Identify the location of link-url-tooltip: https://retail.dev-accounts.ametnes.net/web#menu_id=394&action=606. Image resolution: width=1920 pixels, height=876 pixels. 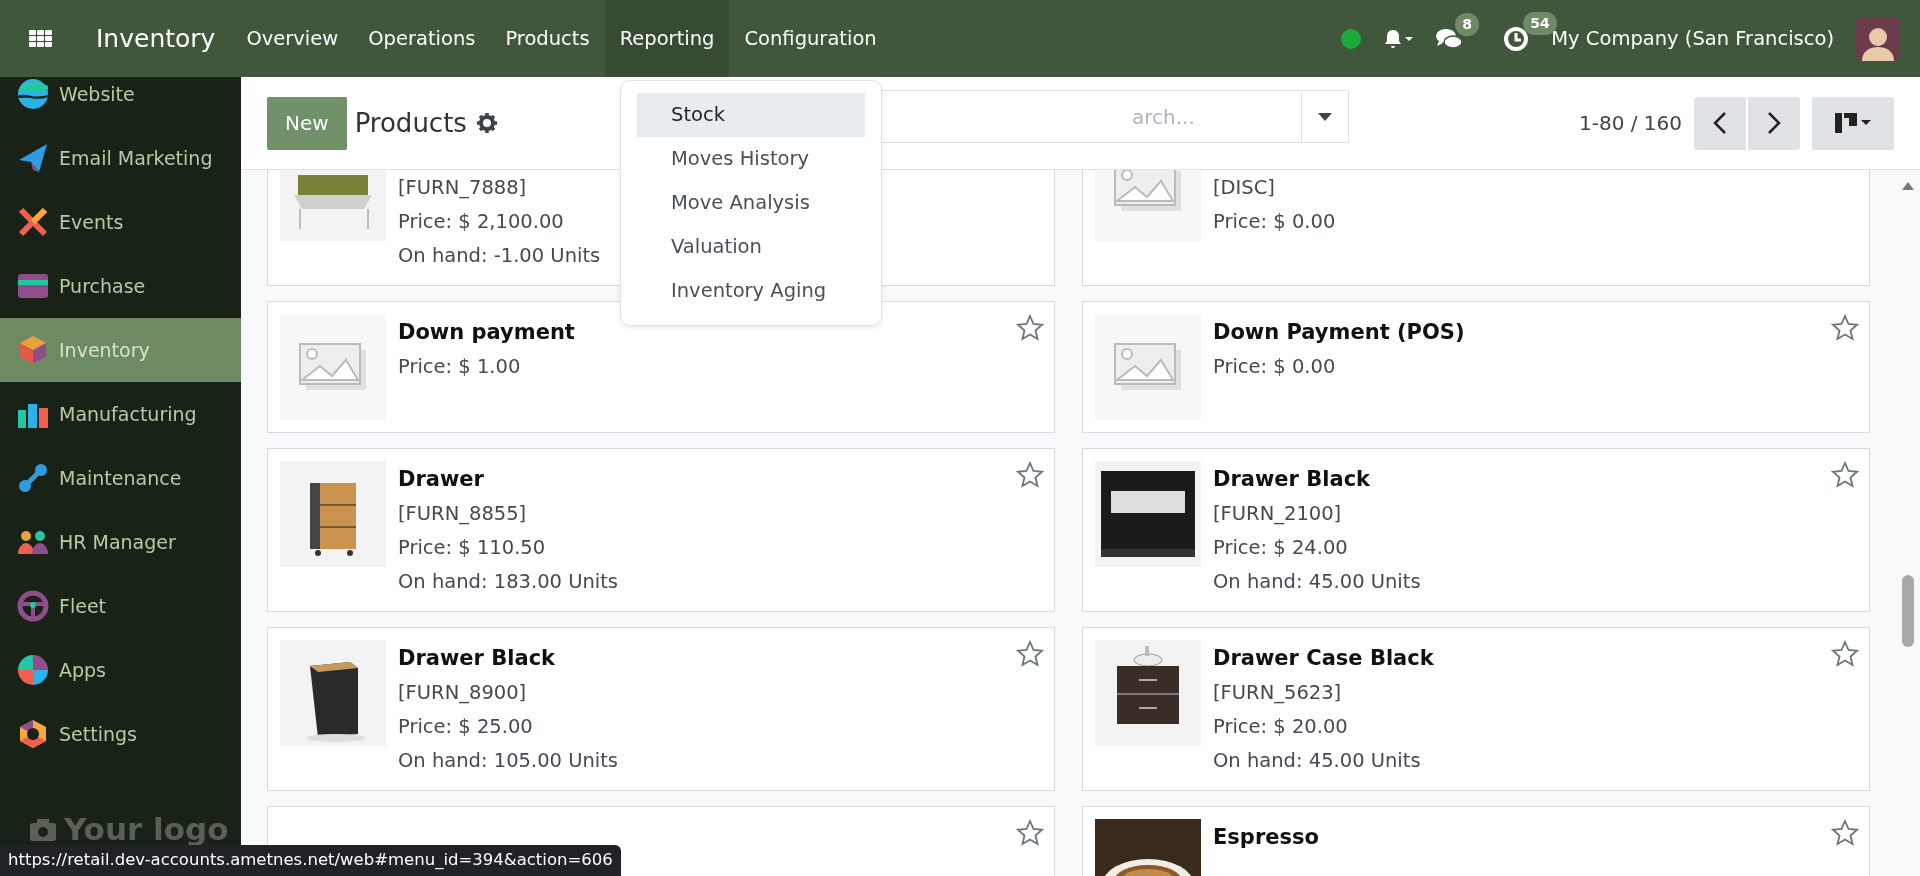
(310, 860).